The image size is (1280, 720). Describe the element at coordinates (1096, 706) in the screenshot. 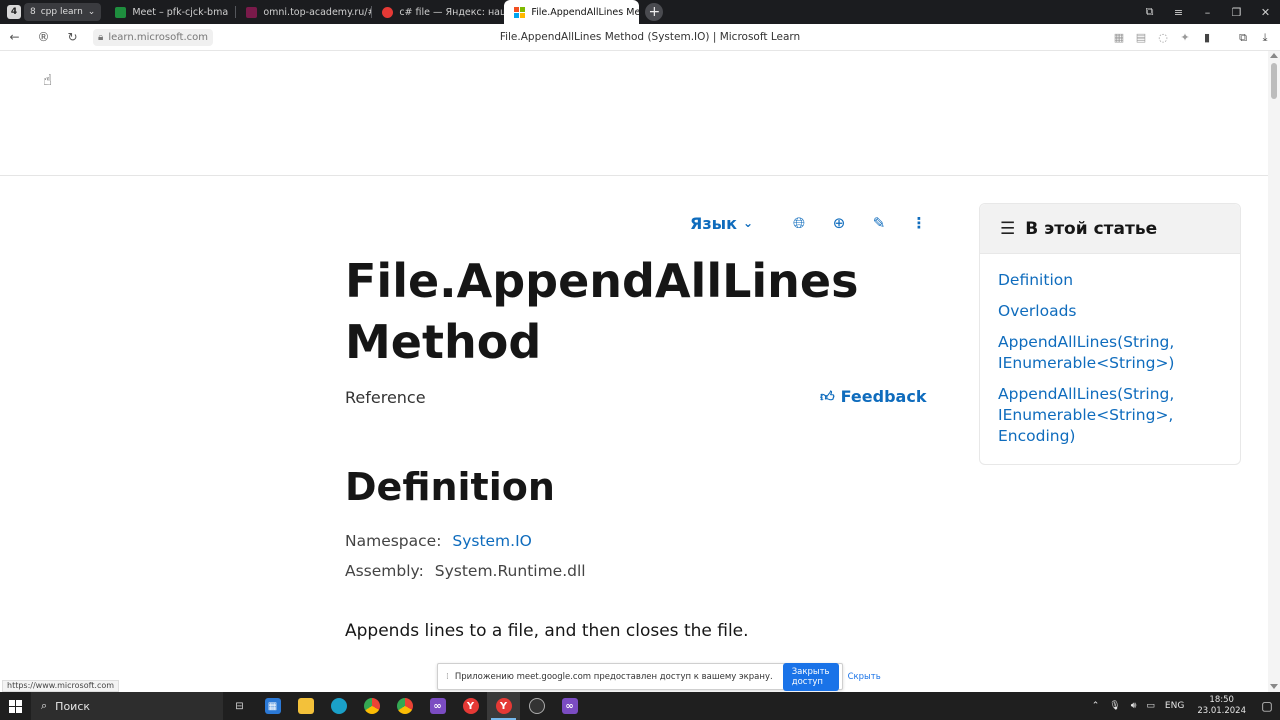

I see `tray-chevron-up-icon: ⌃` at that location.